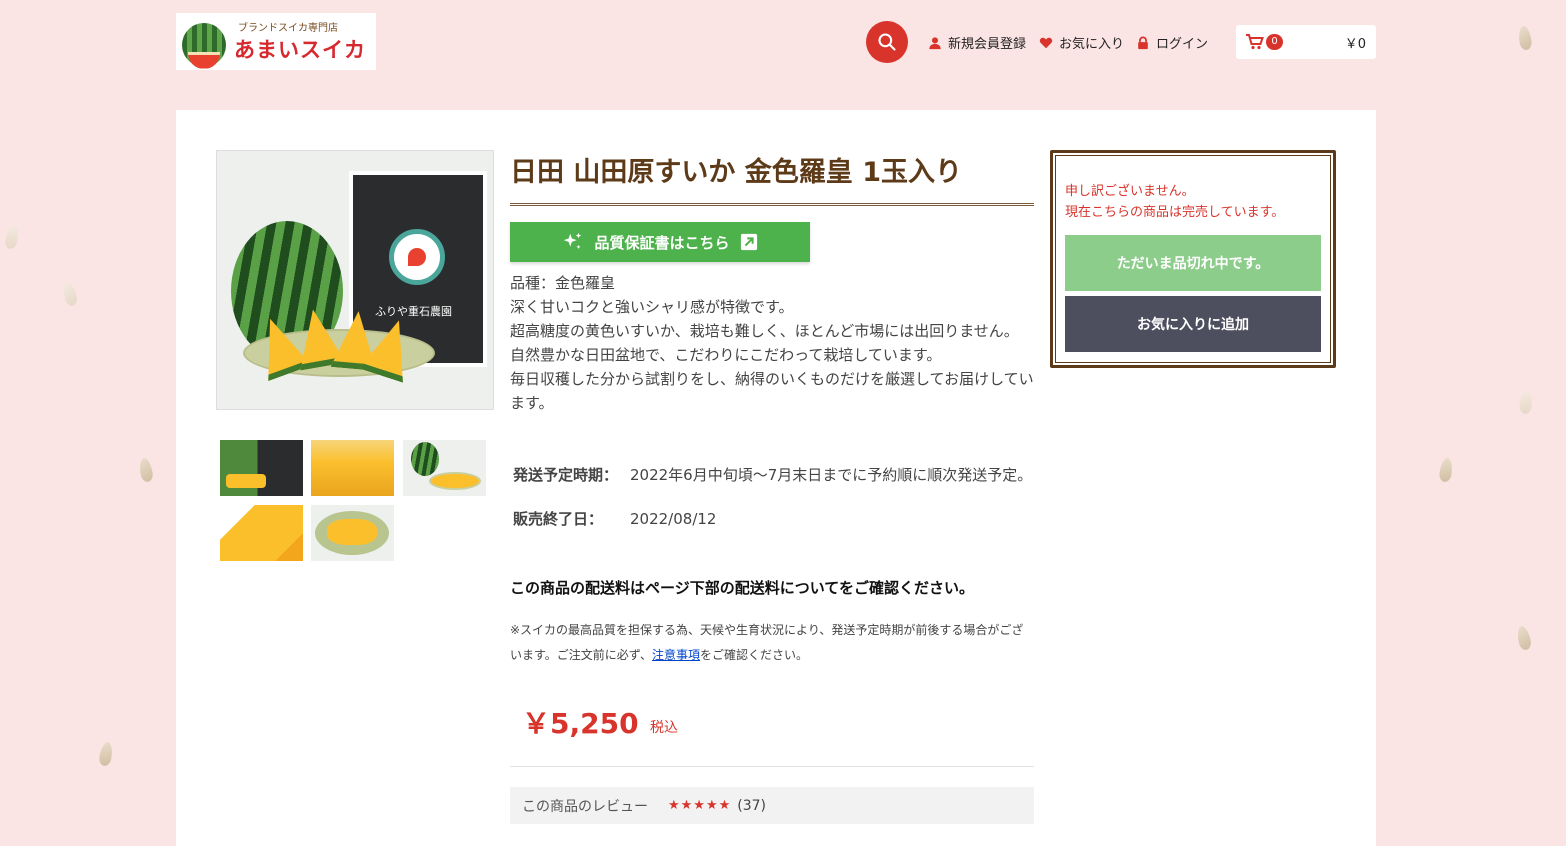 The image size is (1566, 846). Describe the element at coordinates (573, 240) in the screenshot. I see `sparkle-icon` at that location.